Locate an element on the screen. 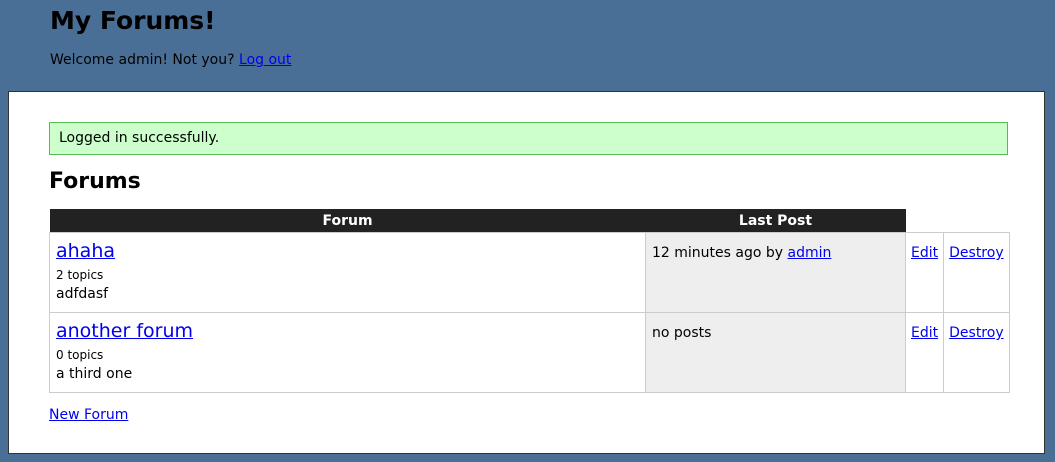  column-header-last-post: Last Post is located at coordinates (775, 221).